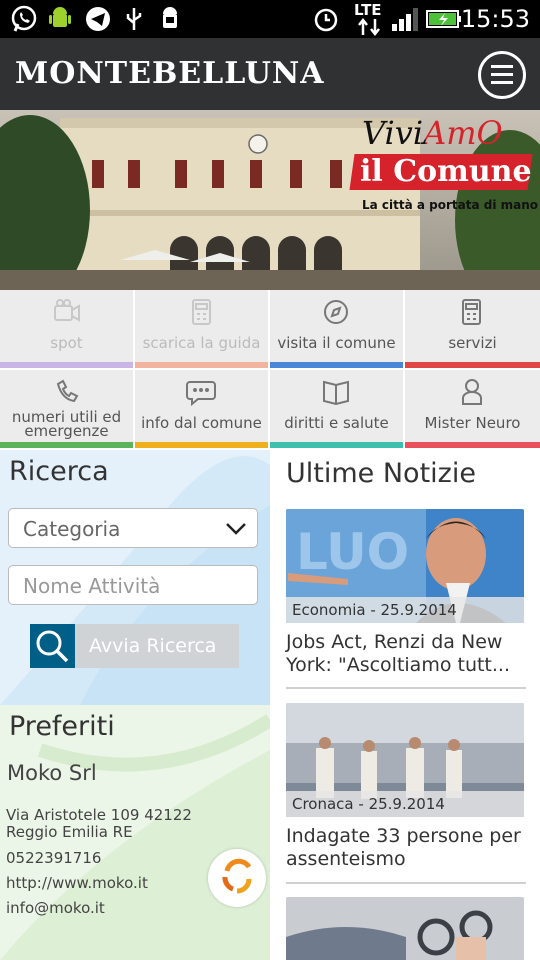 This screenshot has height=960, width=540. What do you see at coordinates (405, 760) in the screenshot?
I see `news-item-image: Cronaca - 25.9.2014` at bounding box center [405, 760].